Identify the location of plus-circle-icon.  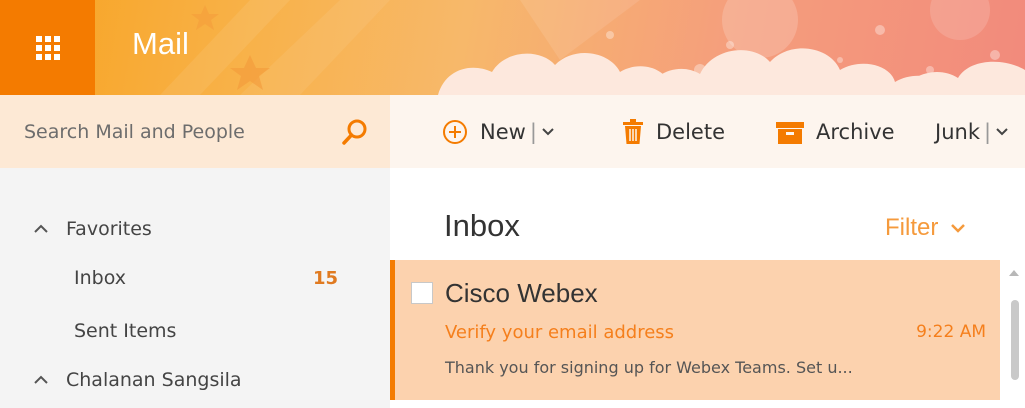
(455, 132).